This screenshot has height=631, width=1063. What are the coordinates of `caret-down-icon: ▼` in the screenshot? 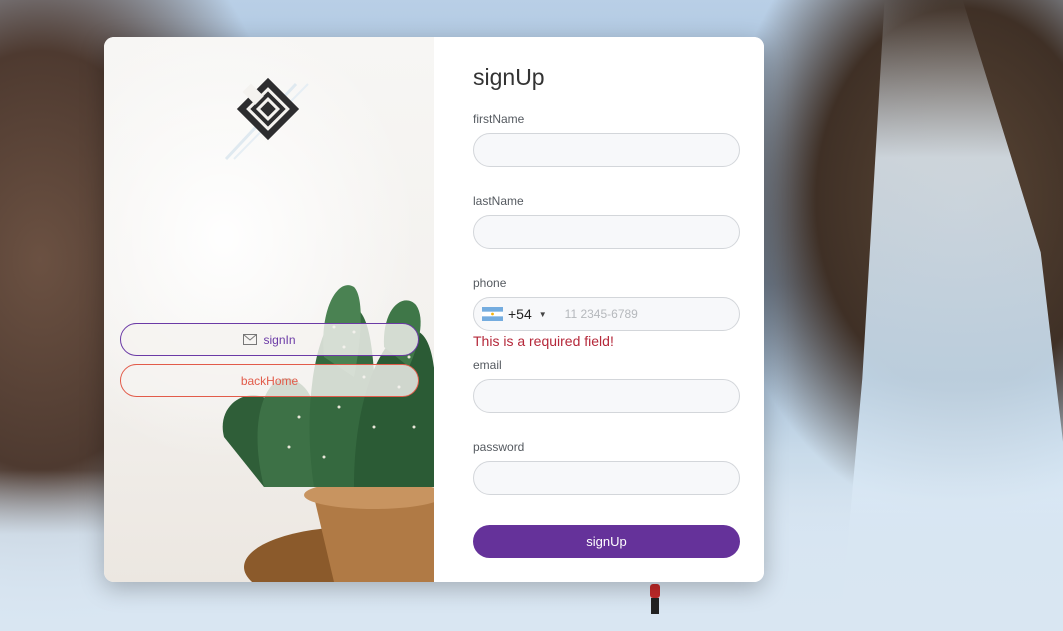 It's located at (542, 314).